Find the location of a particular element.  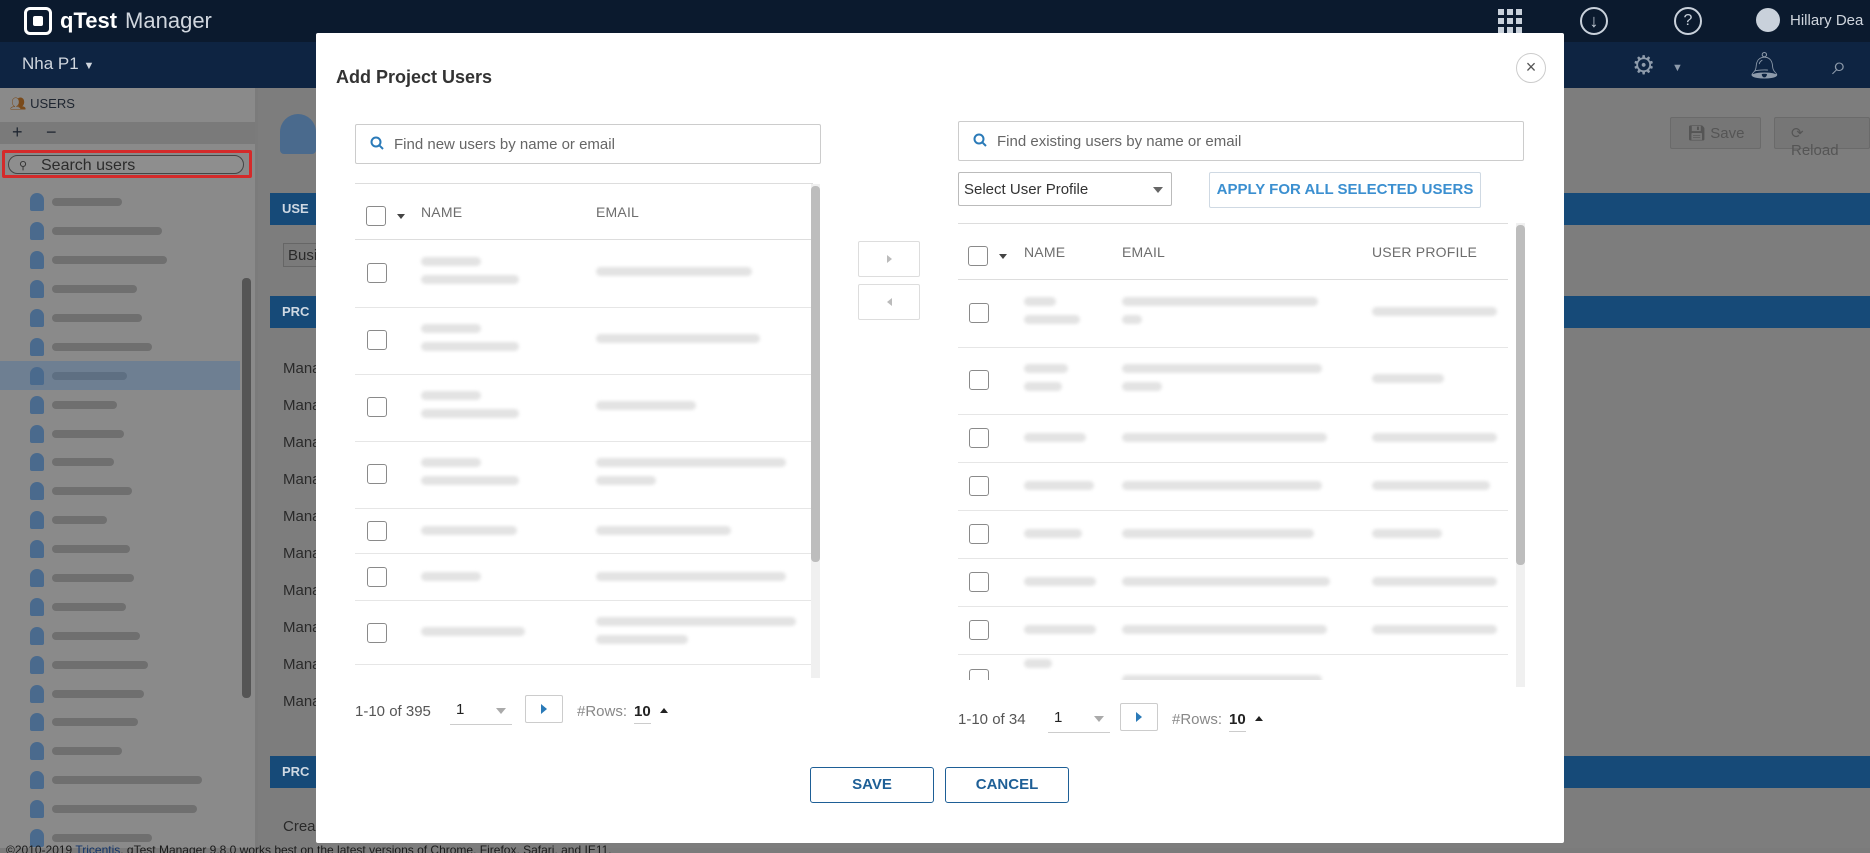

search-users-field: ⚲ Search users is located at coordinates (127, 164).